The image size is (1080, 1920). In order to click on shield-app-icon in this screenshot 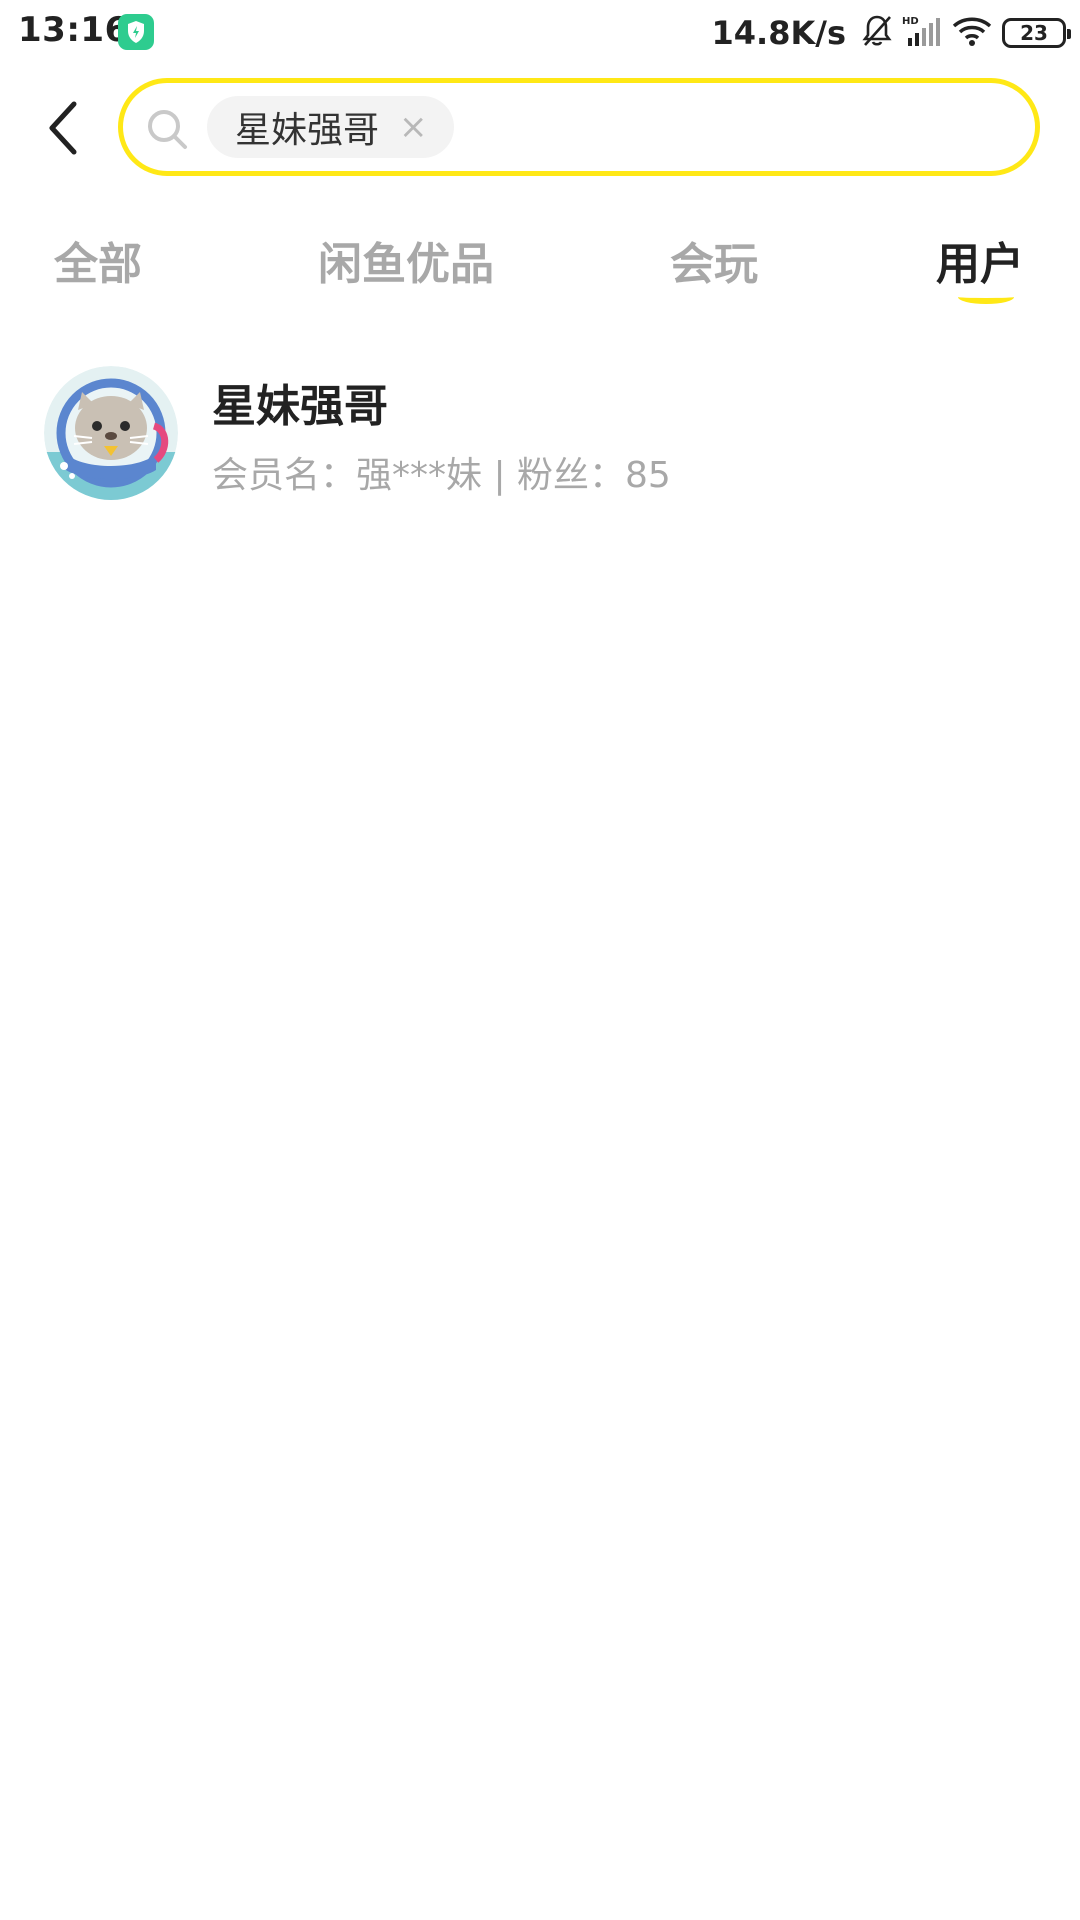, I will do `click(136, 32)`.